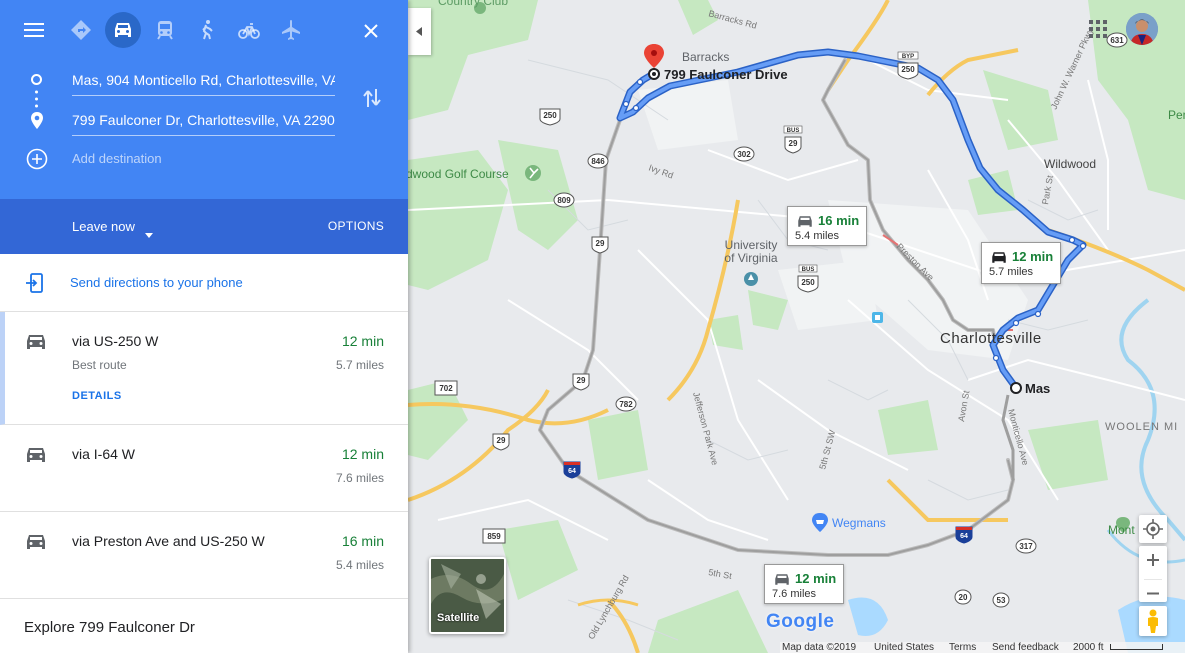 The image size is (1185, 653). I want to click on leave-options-bar: Leave now OPTIONS, so click(204, 226).